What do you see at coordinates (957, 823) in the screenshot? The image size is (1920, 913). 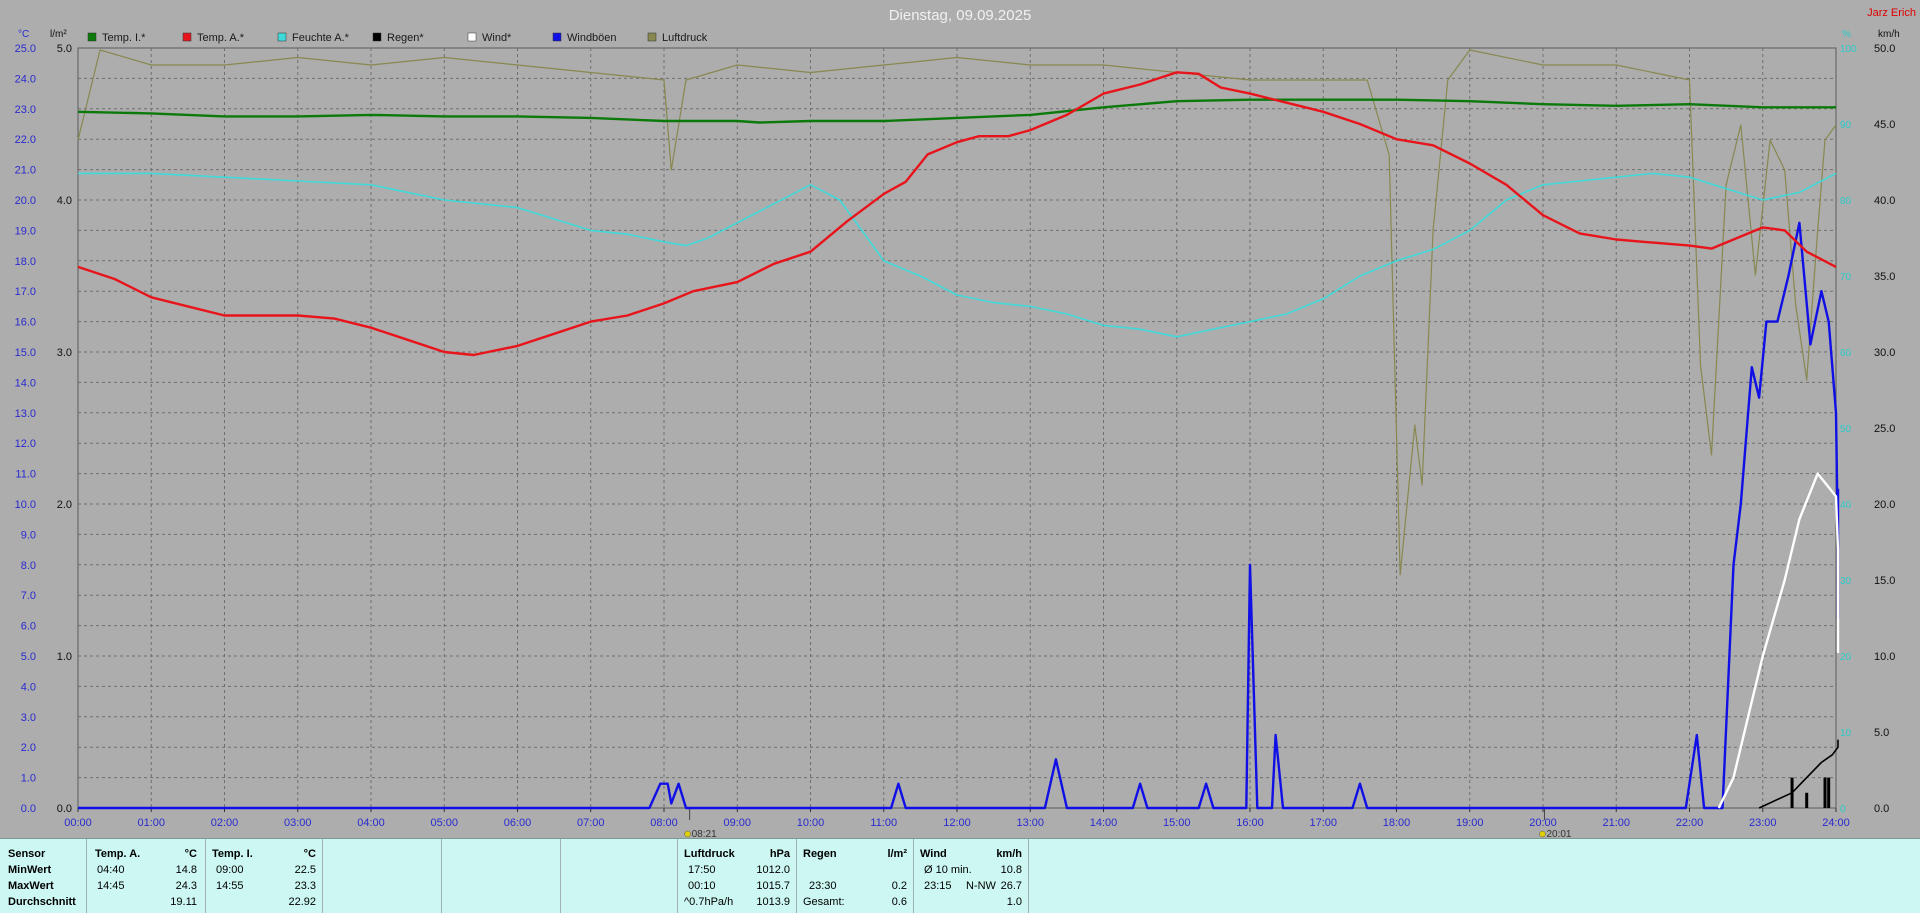 I see `x-tick-label: 12:00` at bounding box center [957, 823].